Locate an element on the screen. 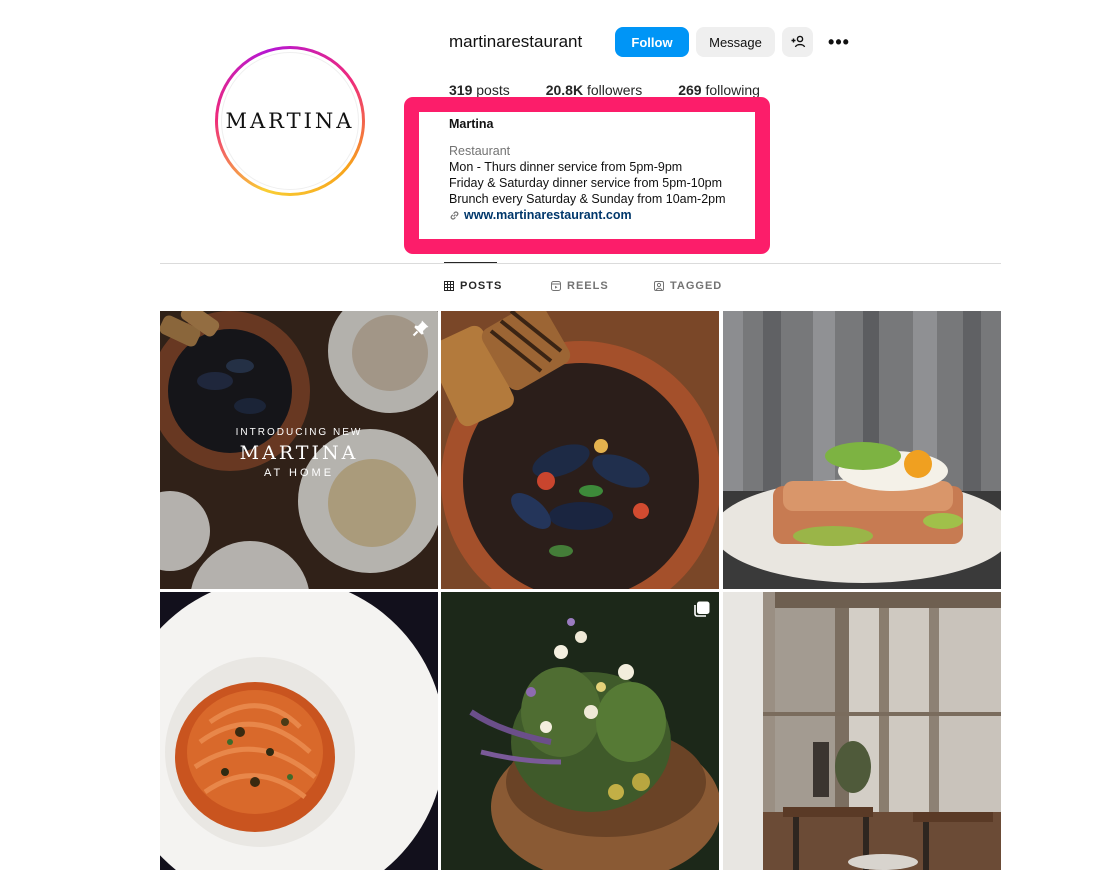  avatar-logo-text: MARTINA is located at coordinates (290, 121).